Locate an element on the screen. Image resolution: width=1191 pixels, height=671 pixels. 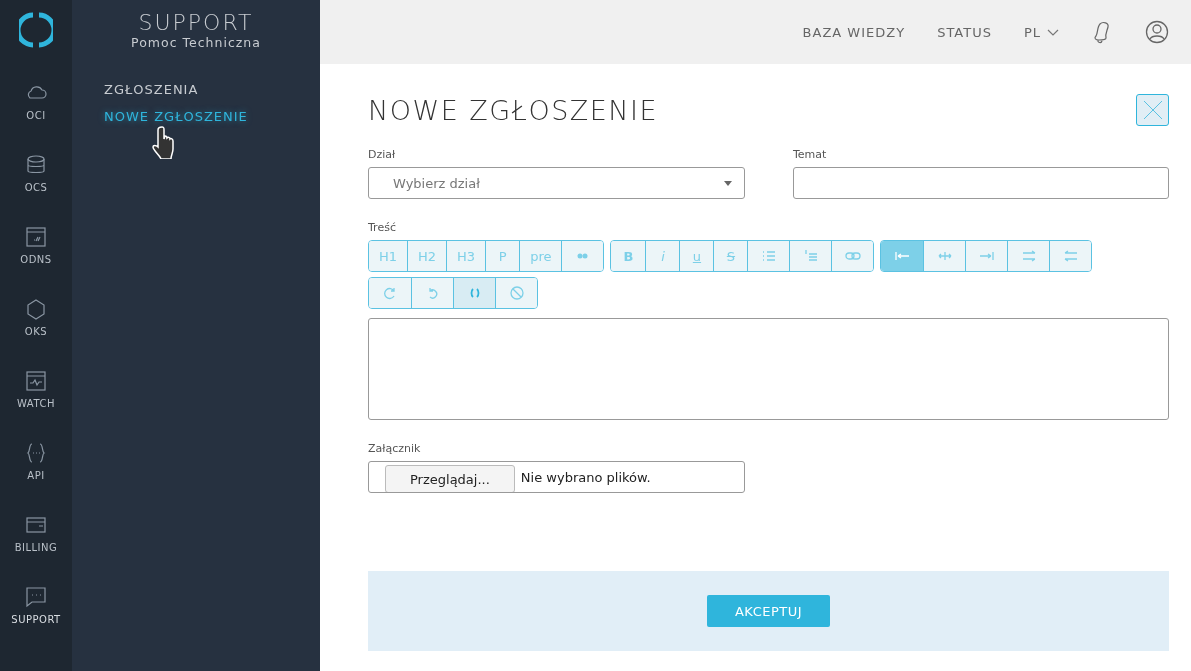
nav-rail-item: BILLING is located at coordinates (36, 550).